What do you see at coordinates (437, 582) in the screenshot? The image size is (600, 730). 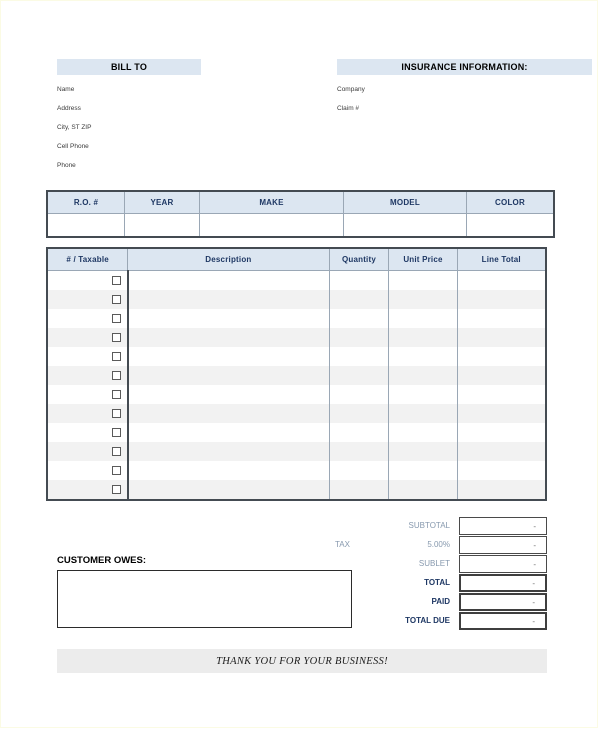 I see `totals-label: TOTAL` at bounding box center [437, 582].